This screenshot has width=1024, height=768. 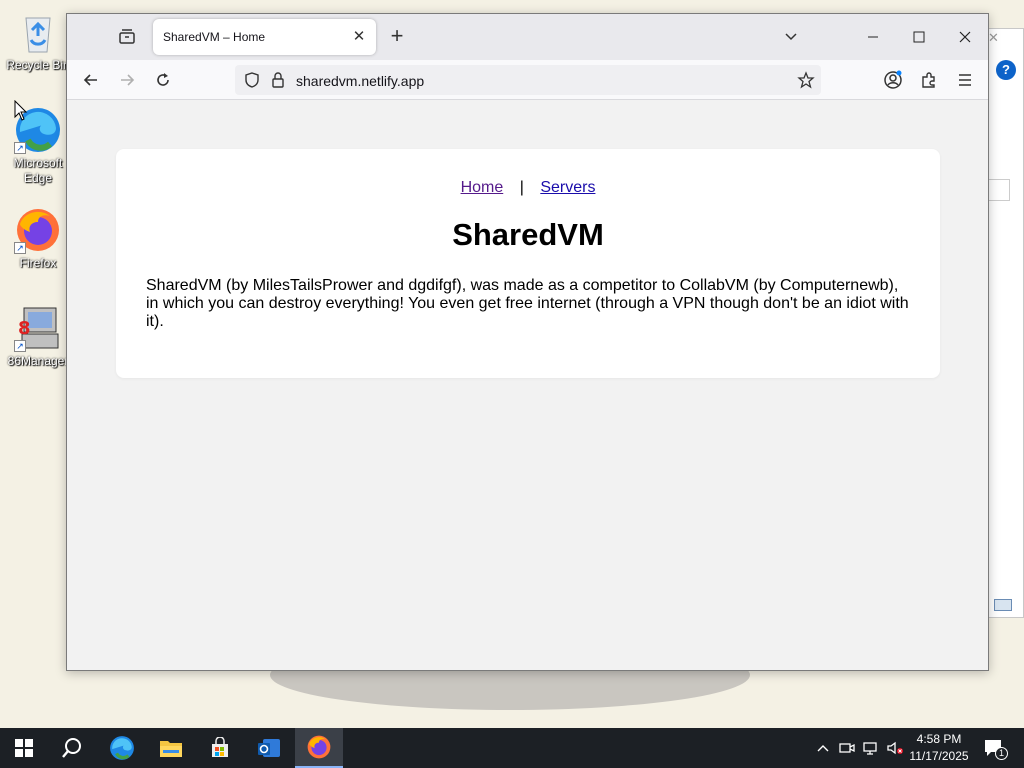 I want to click on menu-icon, so click(x=965, y=80).